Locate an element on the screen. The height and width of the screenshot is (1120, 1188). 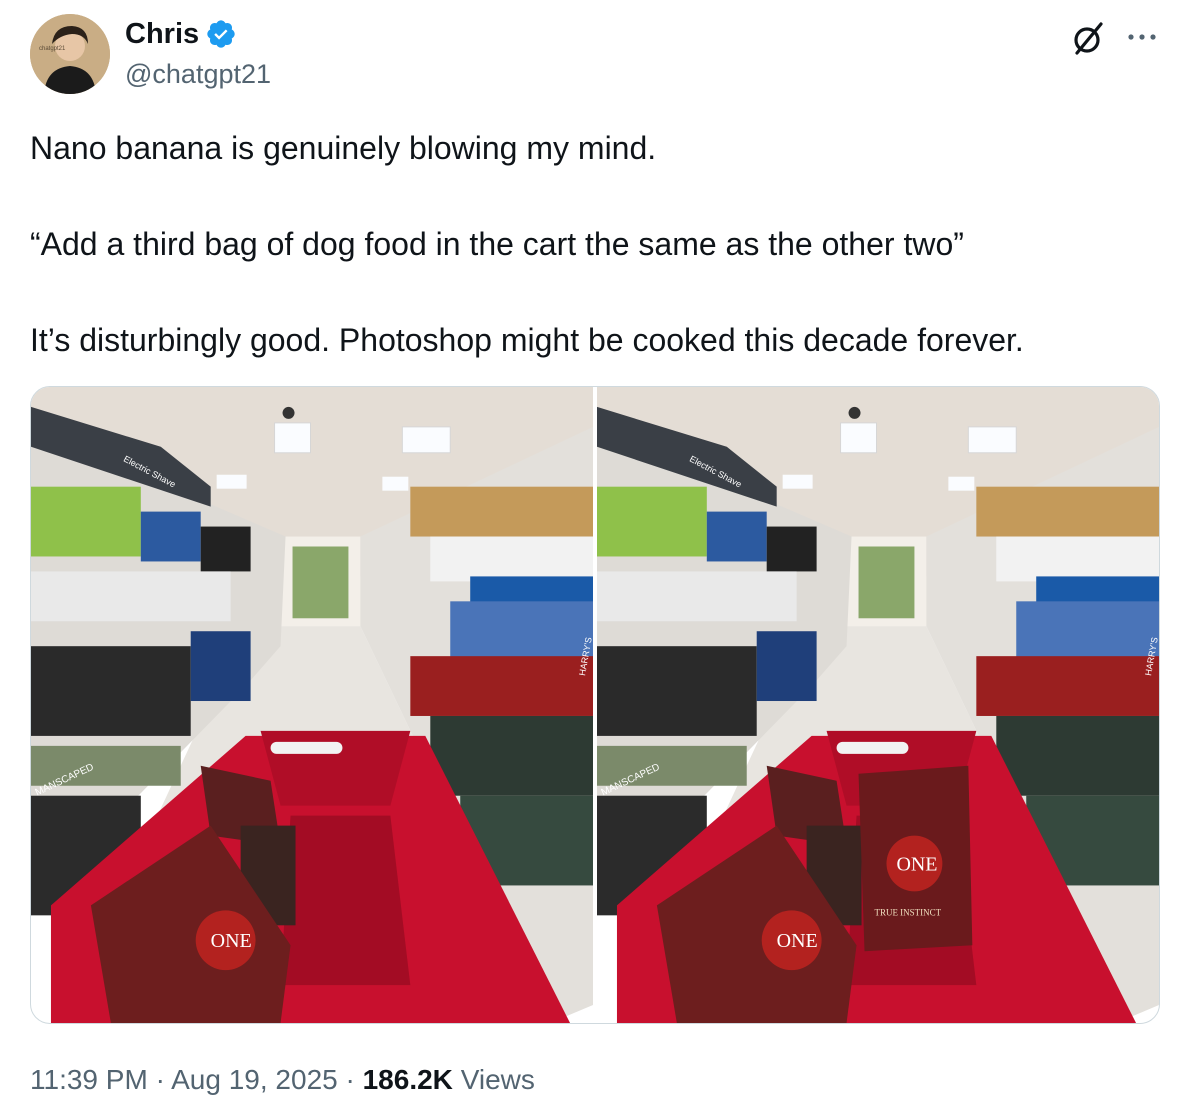
author-name: Chris is located at coordinates (162, 34).